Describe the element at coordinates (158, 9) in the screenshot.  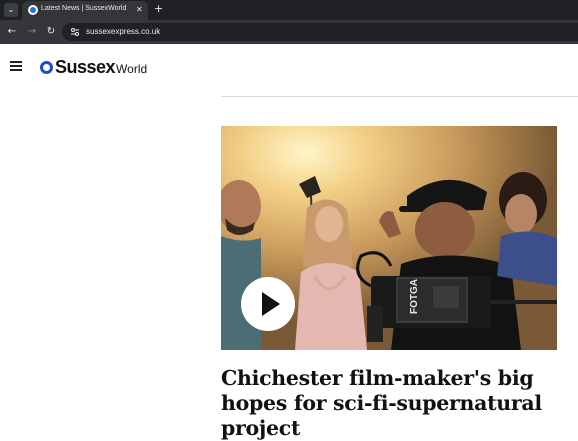
I see `new-tab-button: +` at that location.